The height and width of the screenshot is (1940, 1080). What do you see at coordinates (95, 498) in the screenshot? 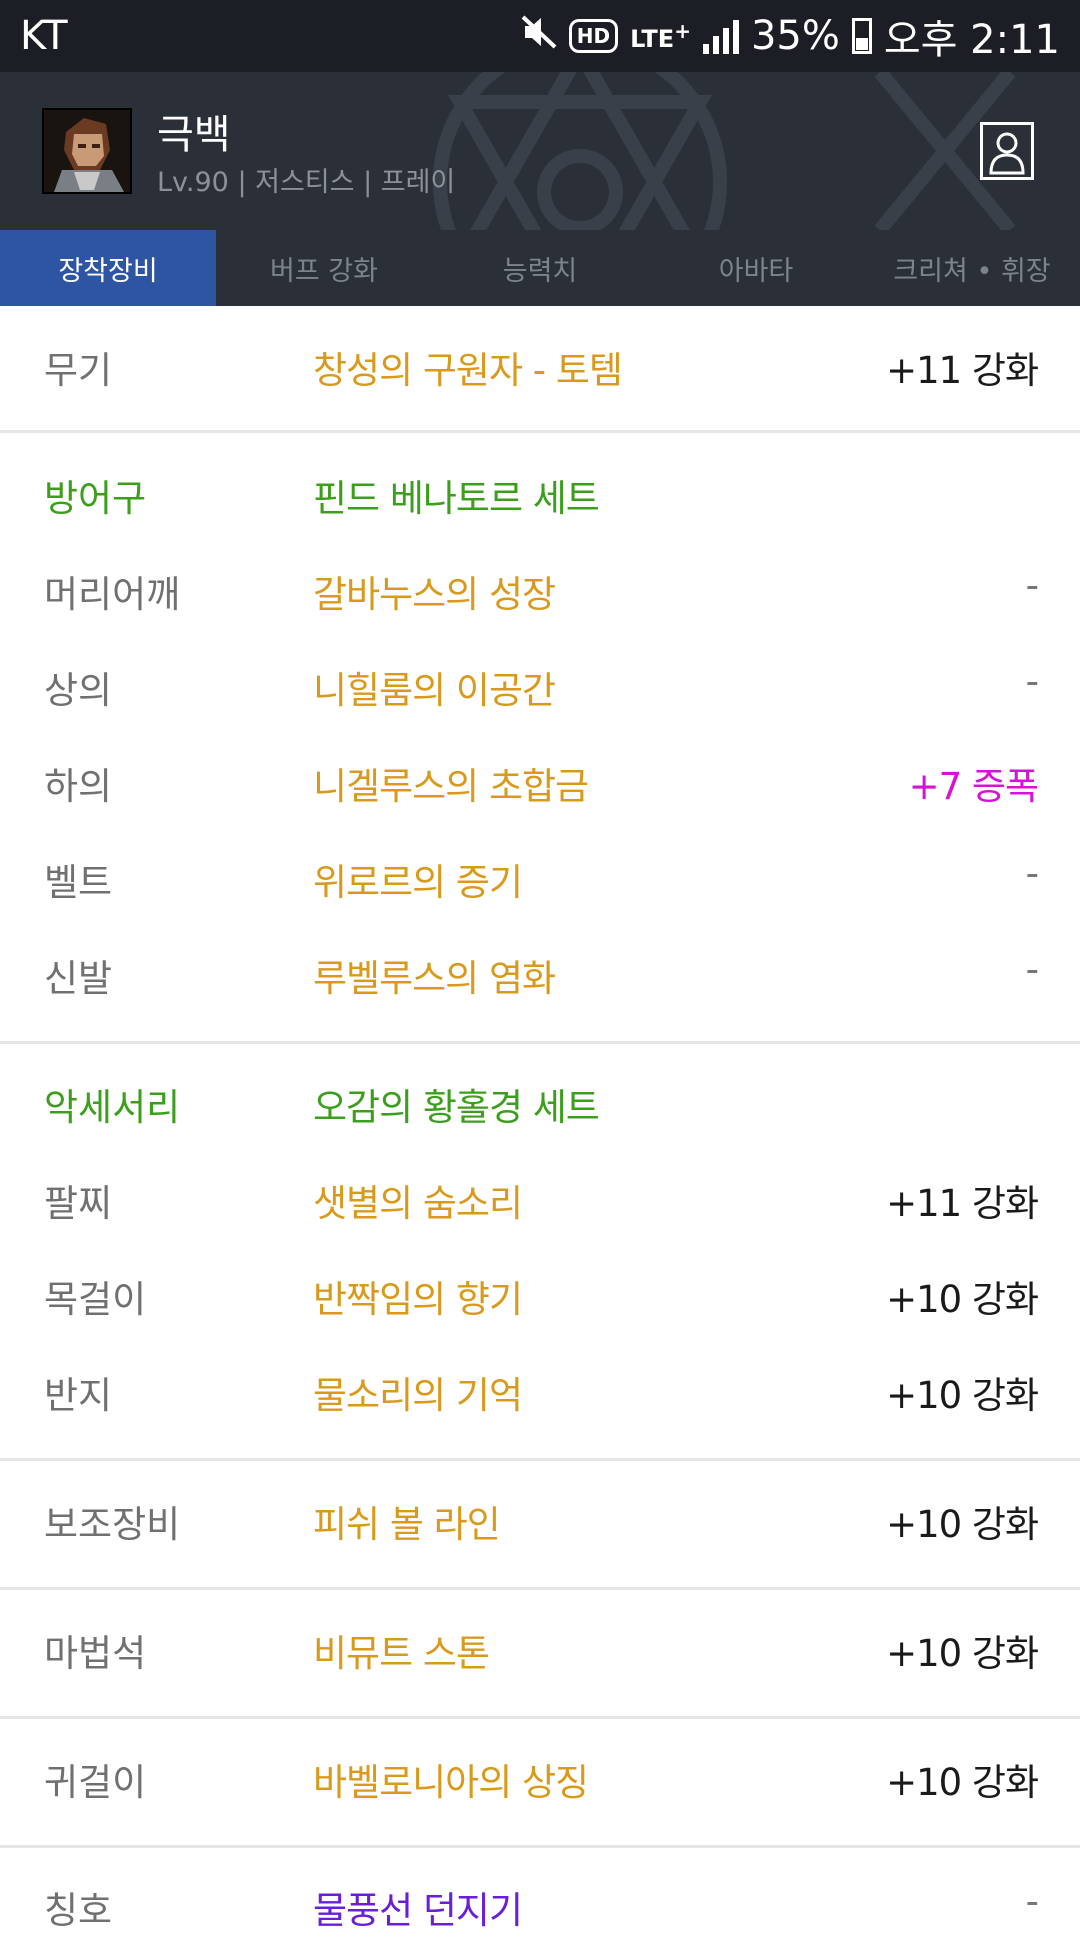
I see `section-label: 방어구` at bounding box center [95, 498].